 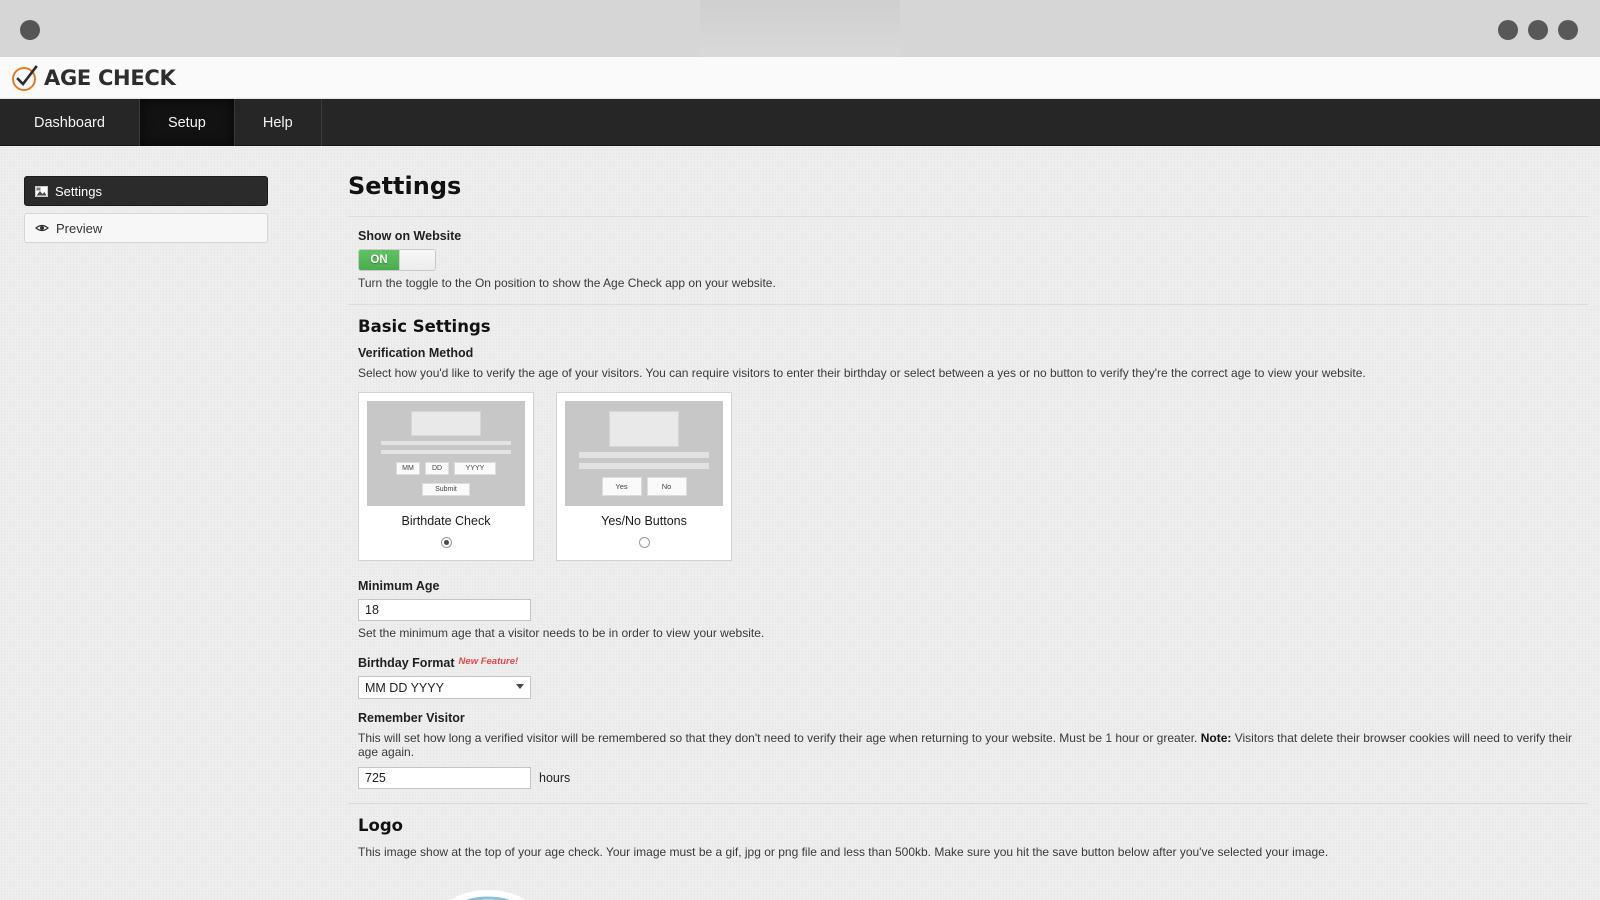 I want to click on birthday-format-select: MM DD YYYY, so click(x=444, y=687).